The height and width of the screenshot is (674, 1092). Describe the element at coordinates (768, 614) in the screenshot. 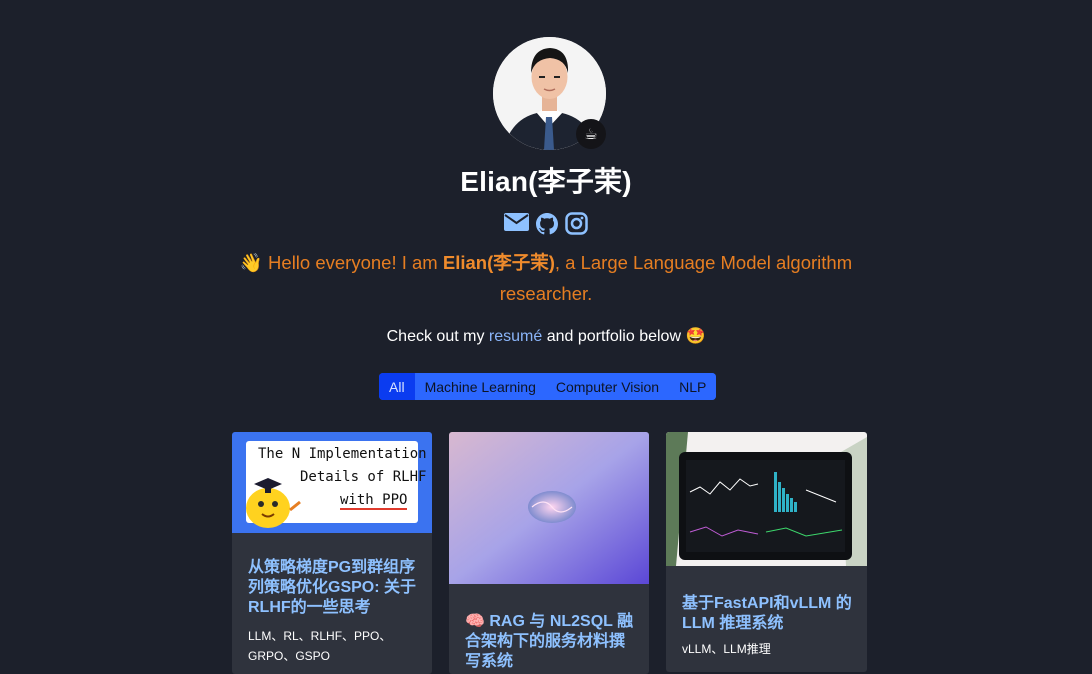

I see `card-title: 基于FastAPI和vLLM 的 LLM 推理系统` at that location.